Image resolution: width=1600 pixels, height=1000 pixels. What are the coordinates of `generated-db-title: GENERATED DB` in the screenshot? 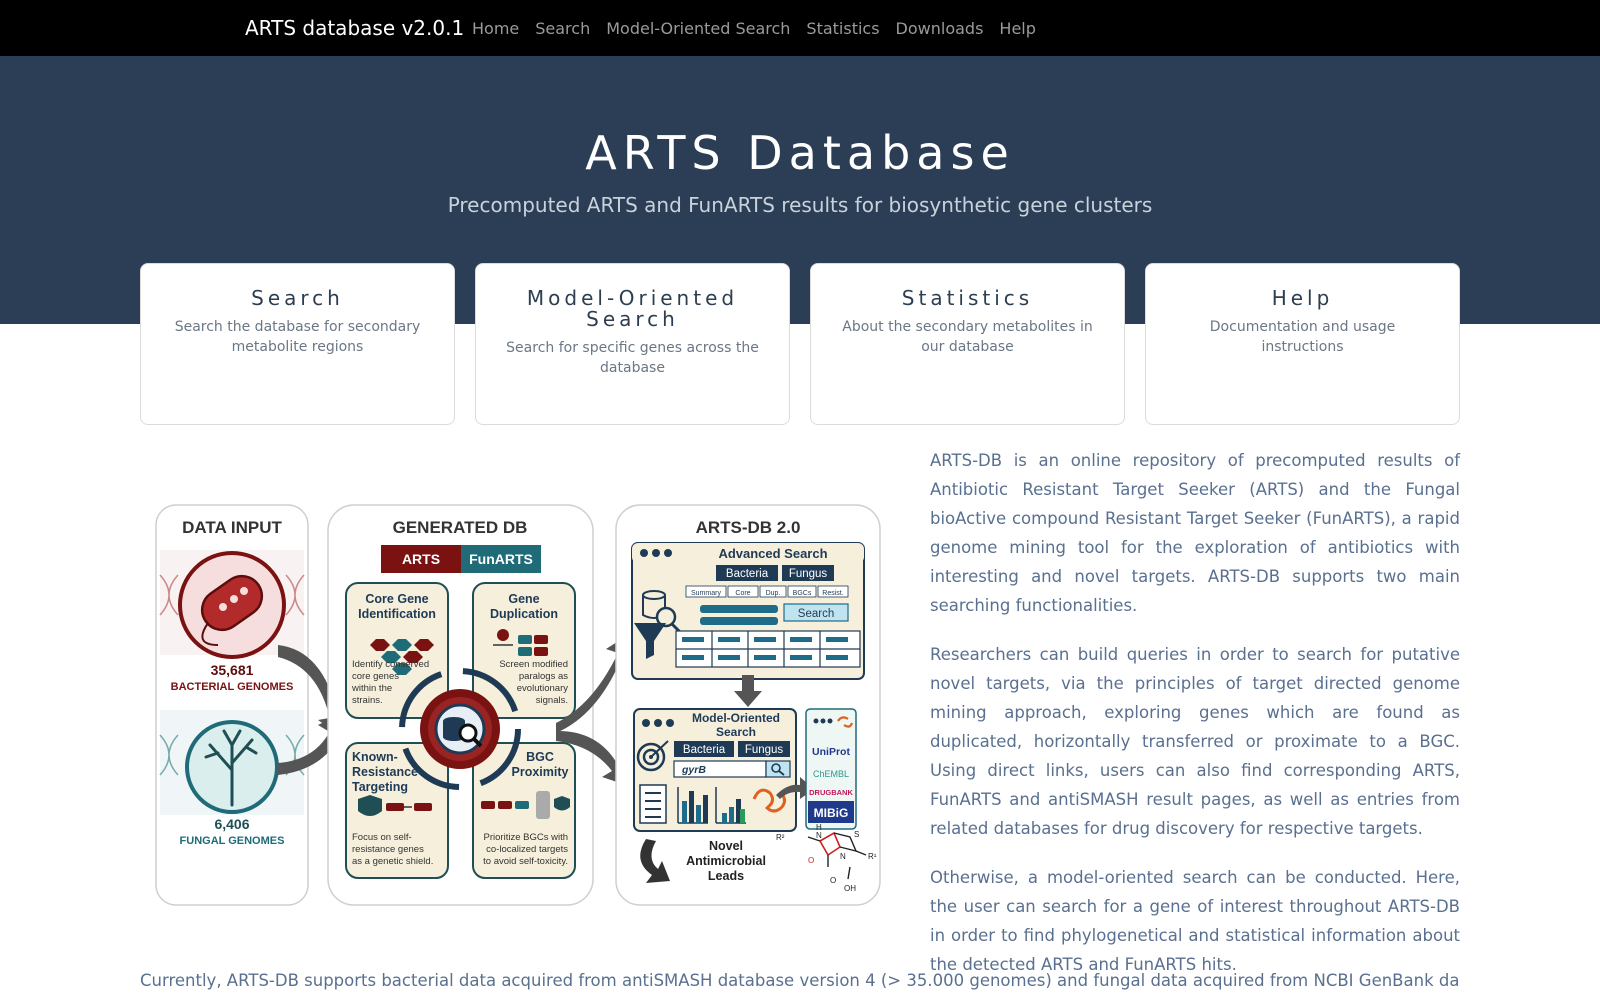 It's located at (460, 527).